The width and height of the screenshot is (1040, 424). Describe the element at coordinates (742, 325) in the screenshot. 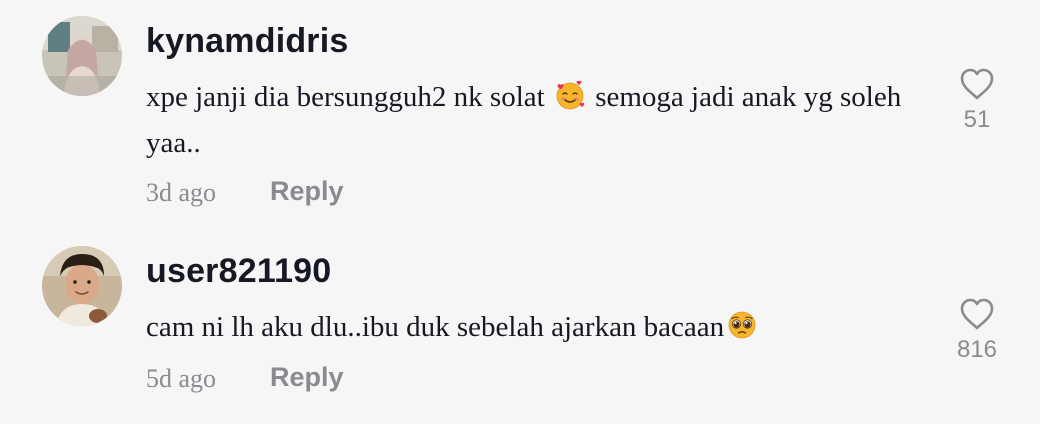

I see `pleading-face-icon` at that location.